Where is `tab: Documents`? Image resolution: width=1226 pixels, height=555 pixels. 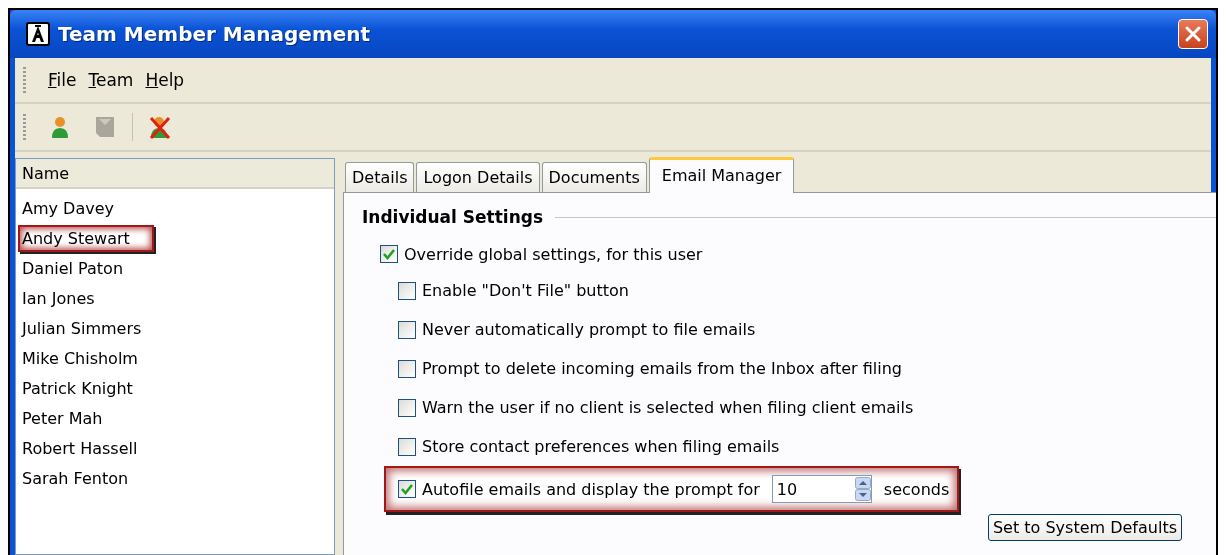 tab: Documents is located at coordinates (594, 177).